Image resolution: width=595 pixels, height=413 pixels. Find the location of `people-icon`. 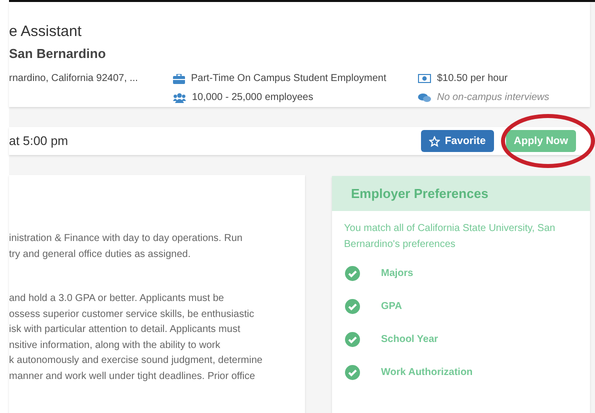

people-icon is located at coordinates (179, 97).